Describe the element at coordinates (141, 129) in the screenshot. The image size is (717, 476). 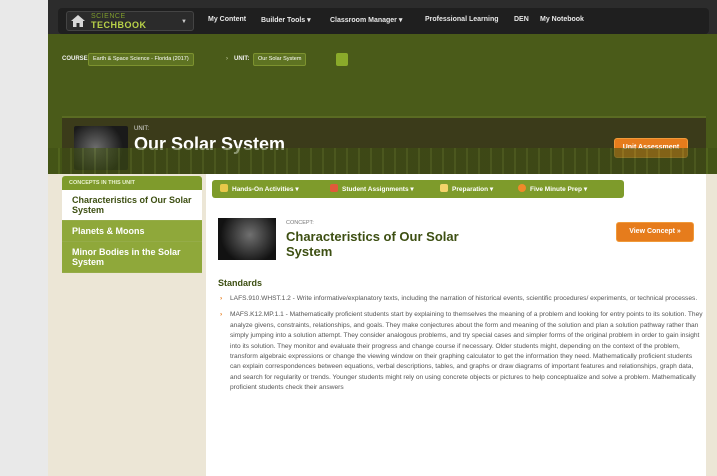
I see `unit-label: UNIT:` at that location.